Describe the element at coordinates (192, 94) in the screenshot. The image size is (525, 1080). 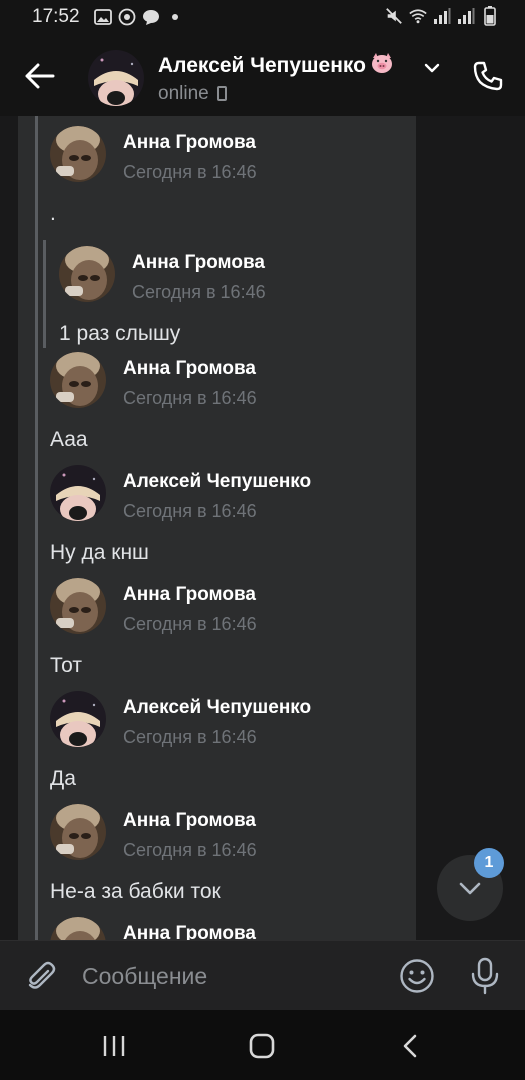
I see `contact-status: online` at that location.